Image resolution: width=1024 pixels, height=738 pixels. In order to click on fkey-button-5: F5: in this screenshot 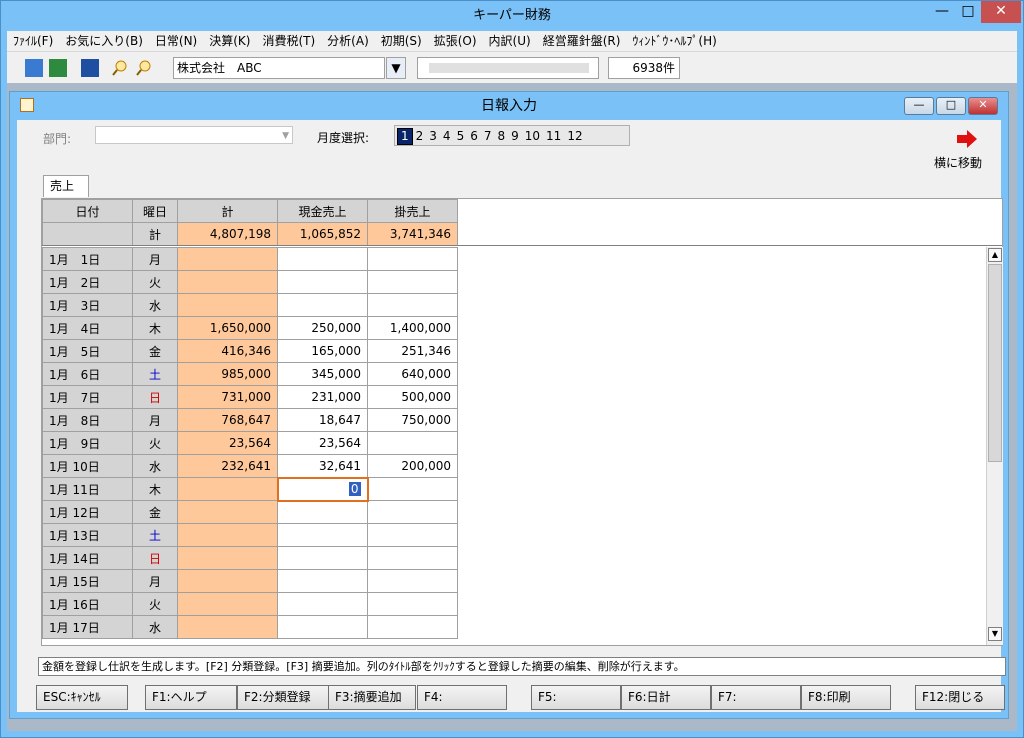, I will do `click(576, 697)`.